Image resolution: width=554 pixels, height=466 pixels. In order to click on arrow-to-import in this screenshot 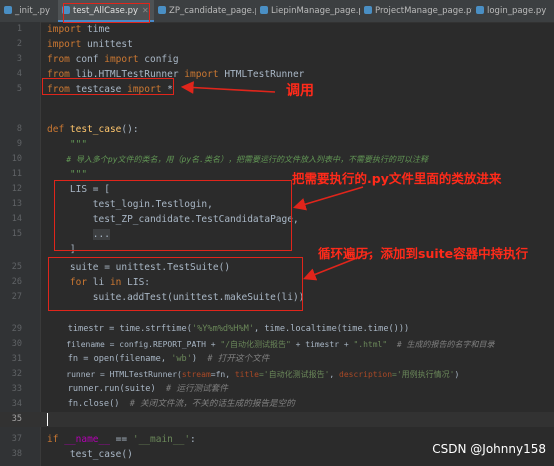, I will do `click(228, 87)`.